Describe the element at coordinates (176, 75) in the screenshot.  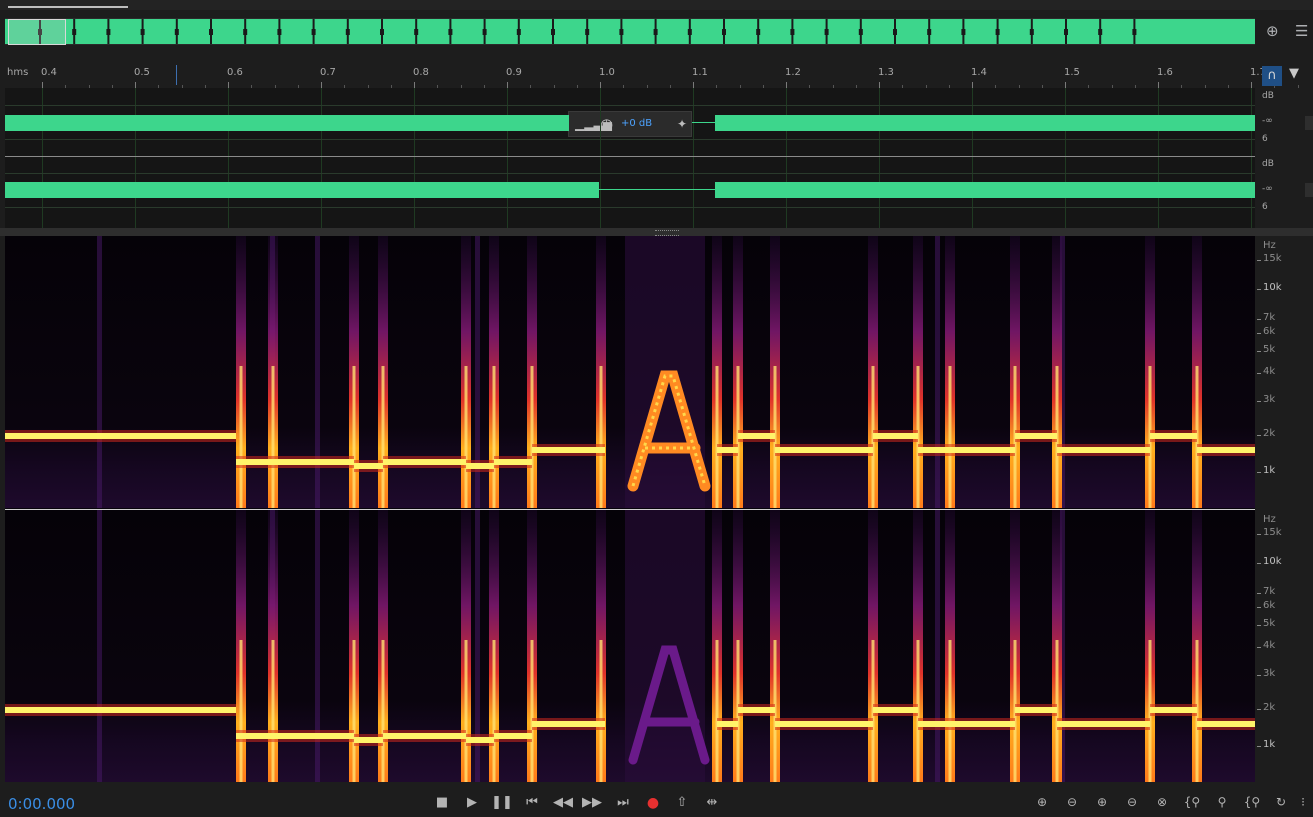
I see `playhead-marker` at that location.